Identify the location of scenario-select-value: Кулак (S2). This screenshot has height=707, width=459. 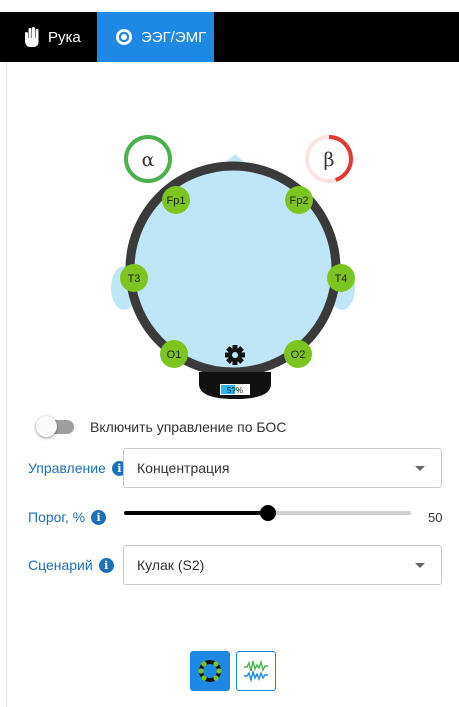
(171, 565).